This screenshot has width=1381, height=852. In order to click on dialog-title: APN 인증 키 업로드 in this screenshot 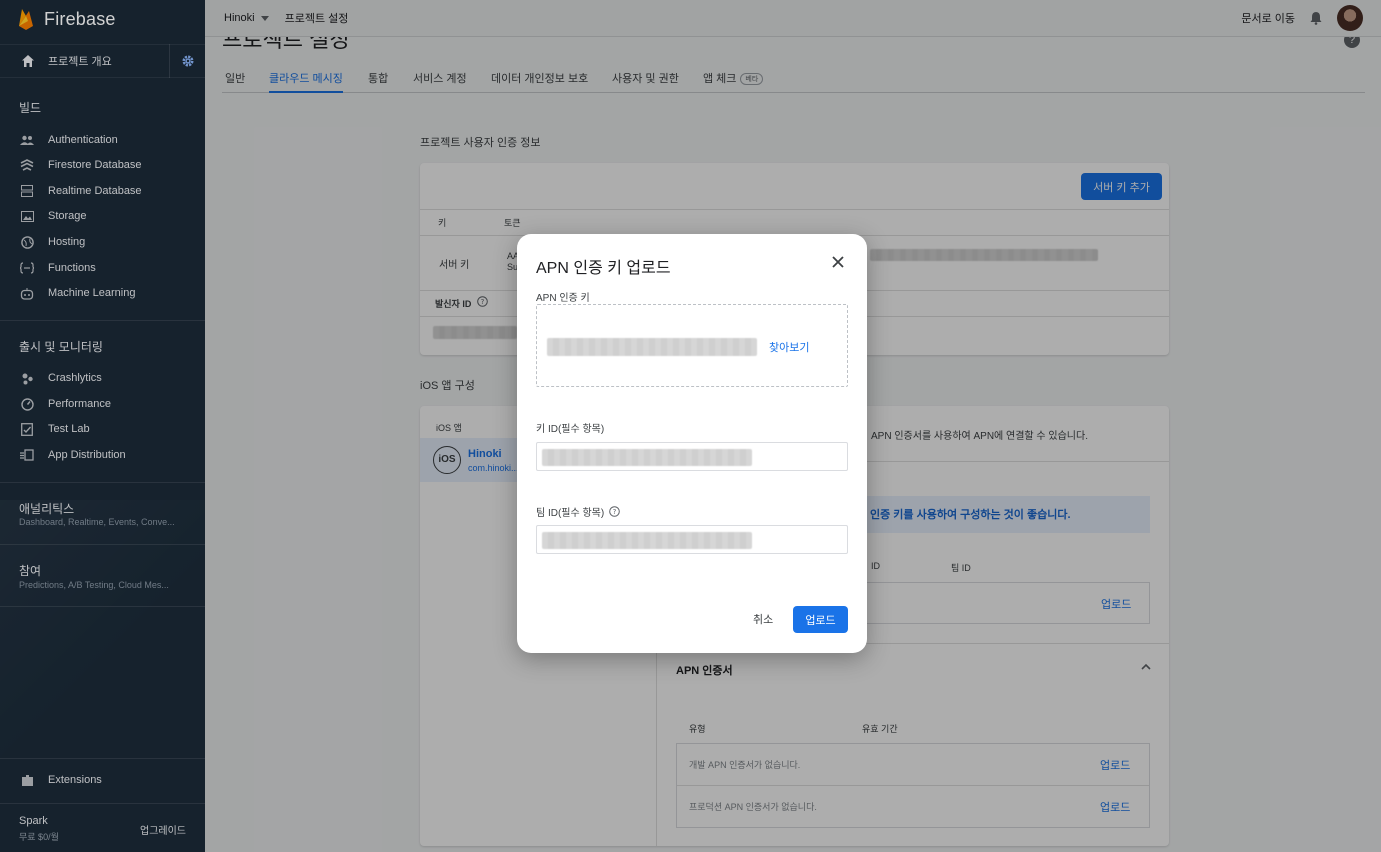, I will do `click(603, 268)`.